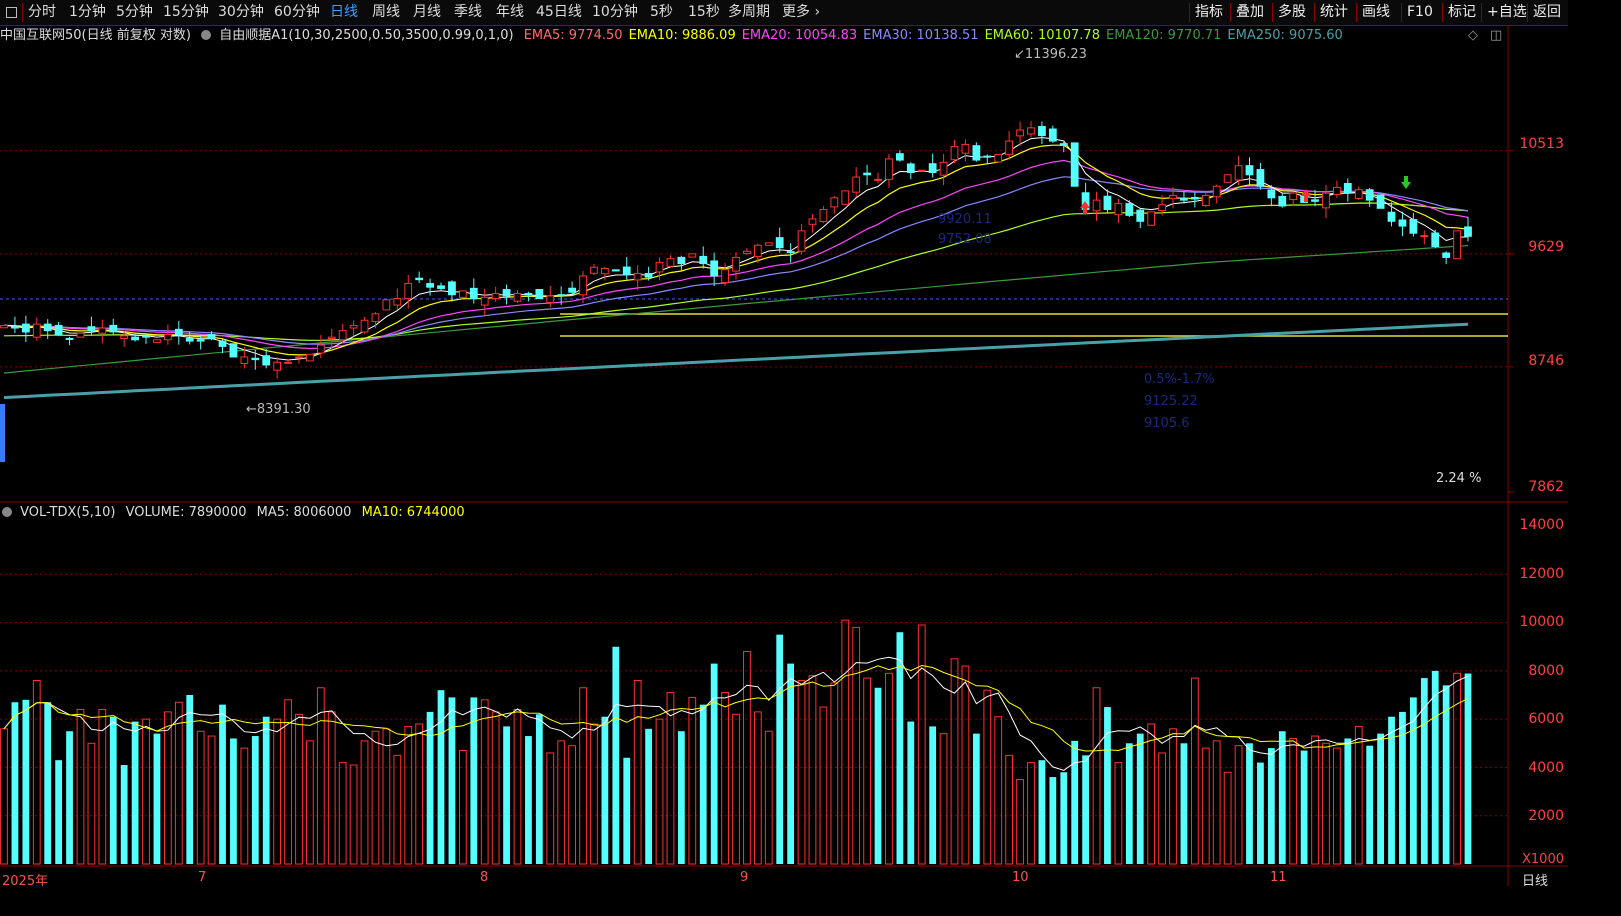 Image resolution: width=1621 pixels, height=916 pixels. What do you see at coordinates (1171, 401) in the screenshot?
I see `faint-label-4: 9125.22` at bounding box center [1171, 401].